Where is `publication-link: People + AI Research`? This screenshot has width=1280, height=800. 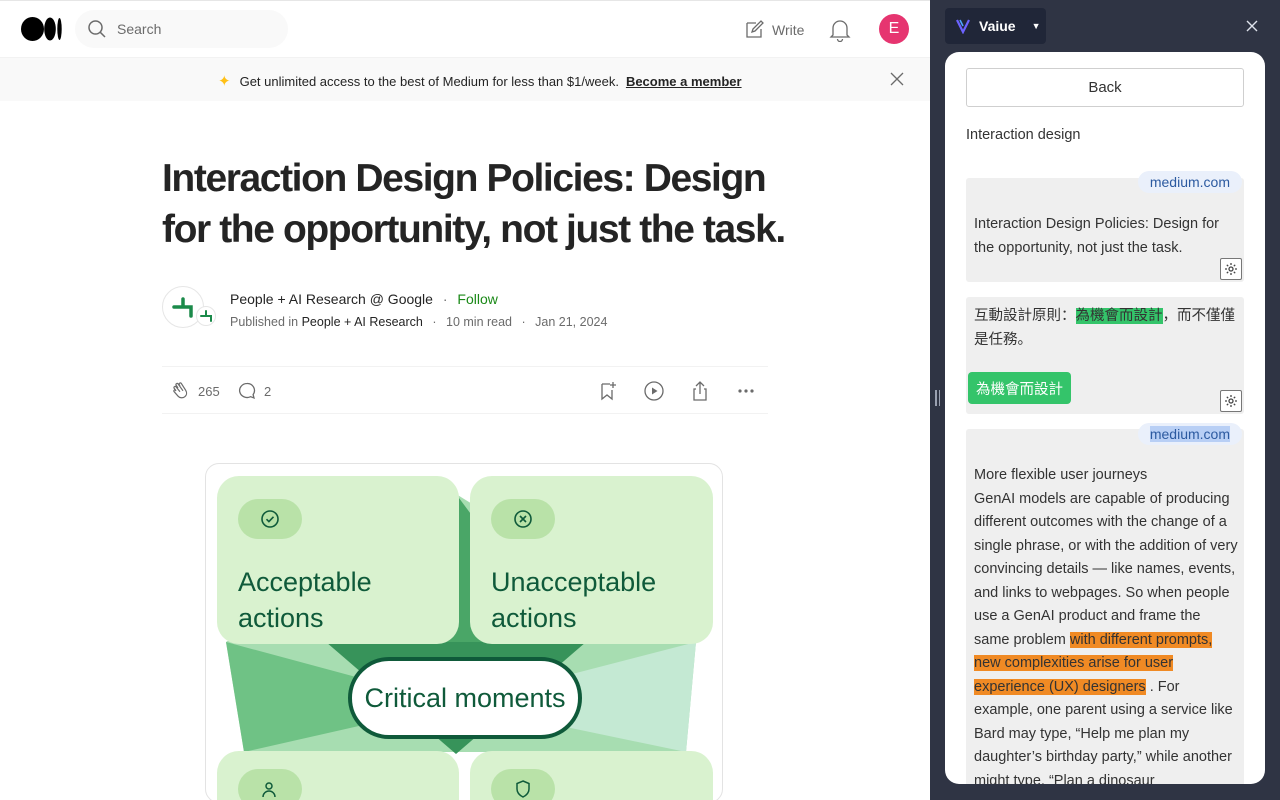 publication-link: People + AI Research is located at coordinates (362, 322).